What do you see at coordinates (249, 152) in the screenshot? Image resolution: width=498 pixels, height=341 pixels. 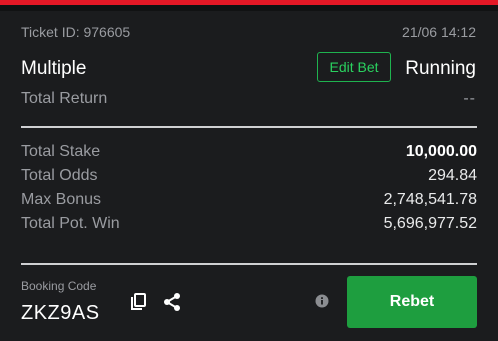 I see `summary-row-total-stake: Total Stake 10,000.00` at bounding box center [249, 152].